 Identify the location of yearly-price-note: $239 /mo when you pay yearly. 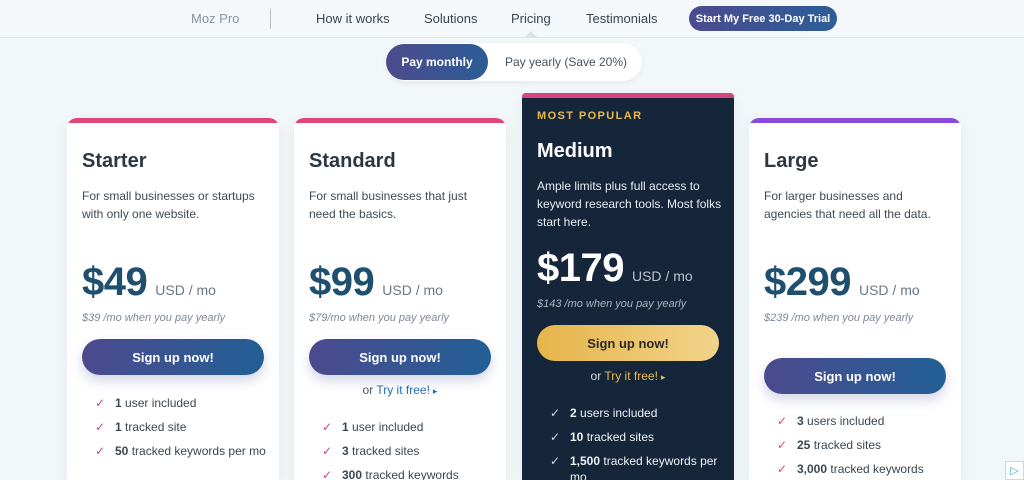
(839, 318).